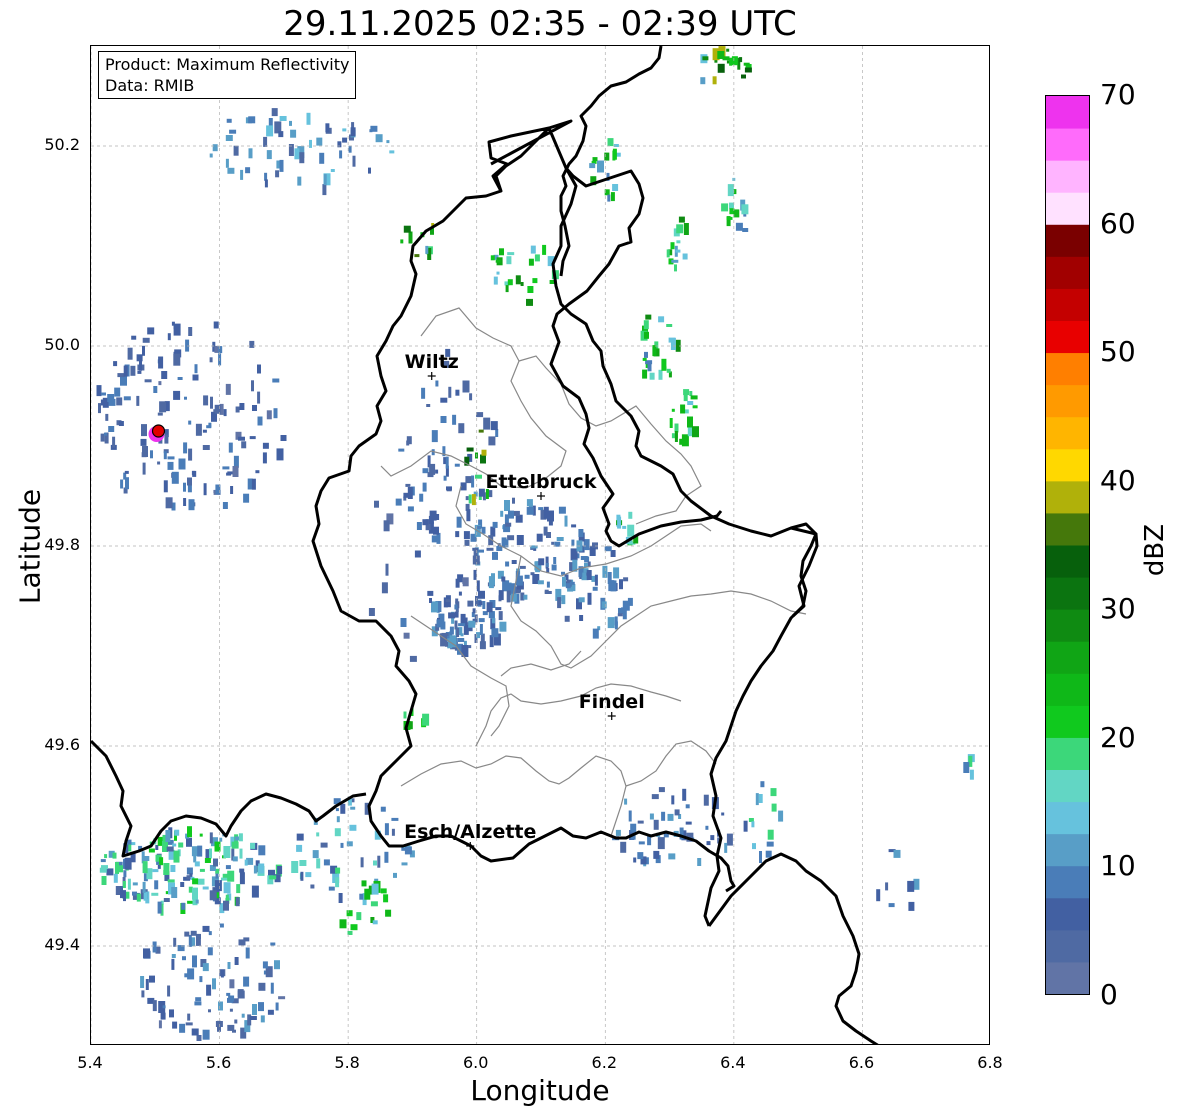  What do you see at coordinates (432, 365) in the screenshot?
I see `city-marker: Wiltz` at bounding box center [432, 365].